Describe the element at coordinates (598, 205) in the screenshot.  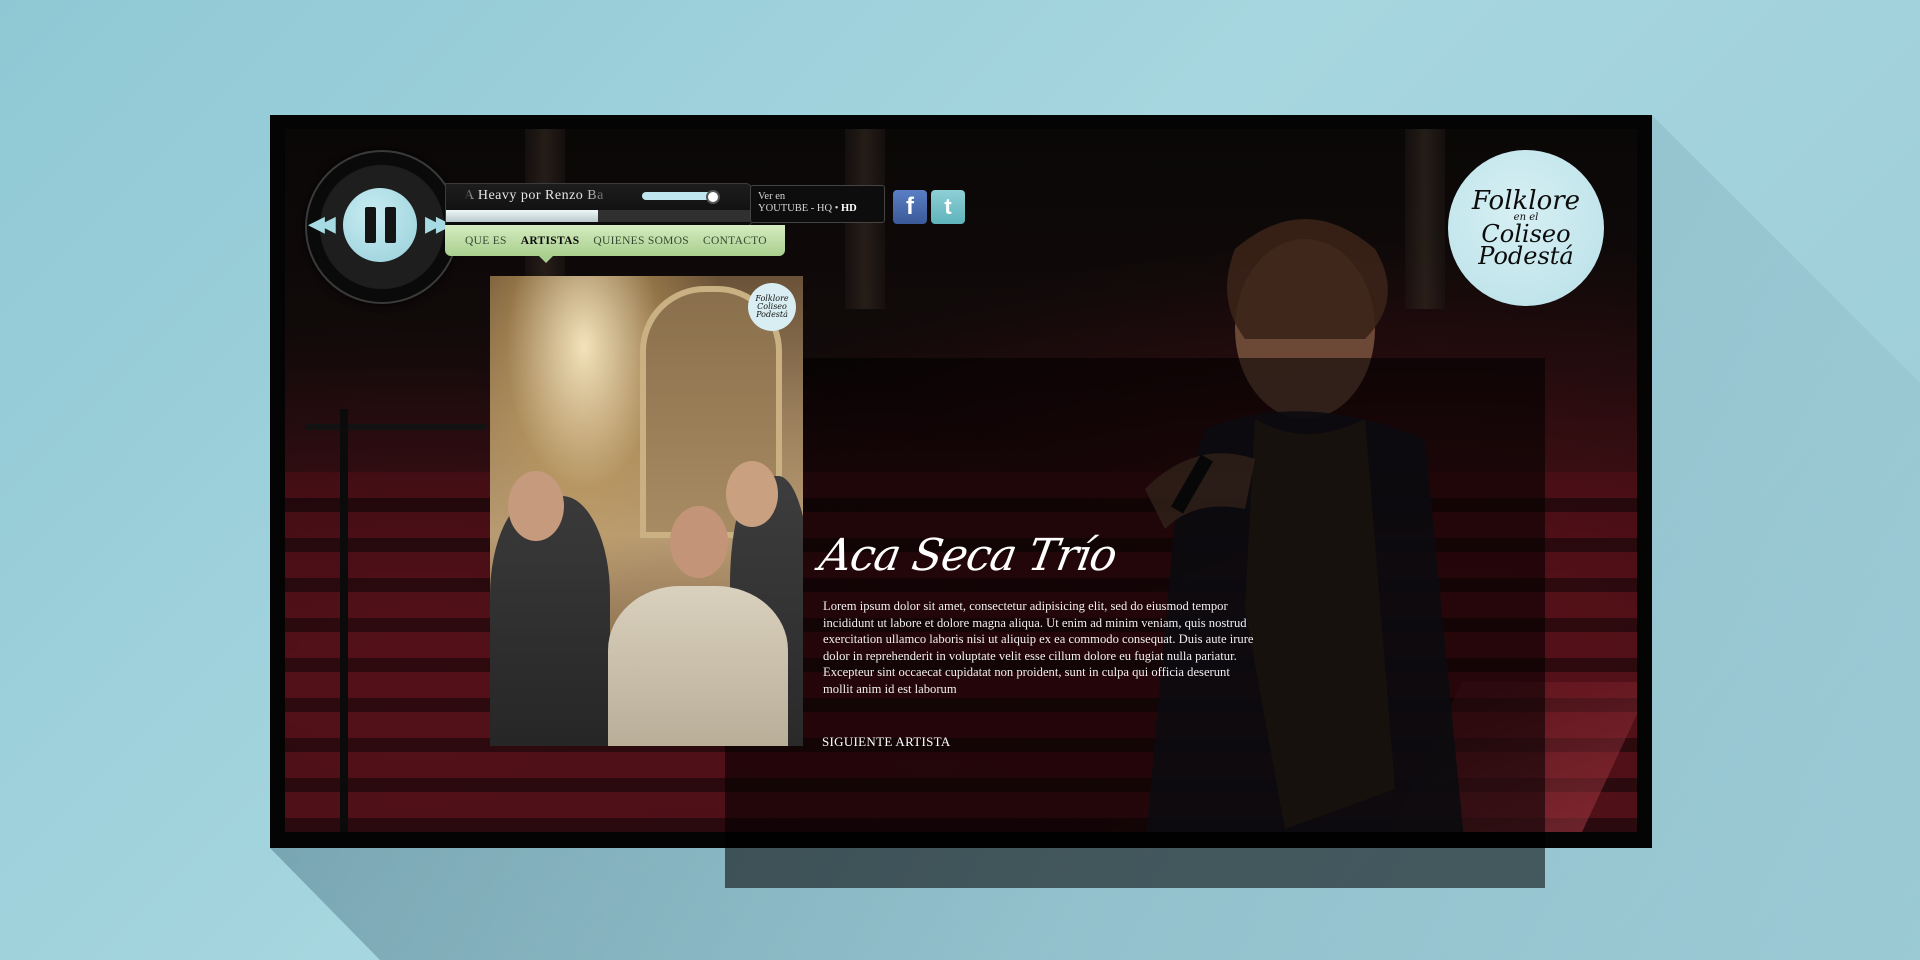
I see `player-track-bar: A Heavy por Renzo Ba` at that location.